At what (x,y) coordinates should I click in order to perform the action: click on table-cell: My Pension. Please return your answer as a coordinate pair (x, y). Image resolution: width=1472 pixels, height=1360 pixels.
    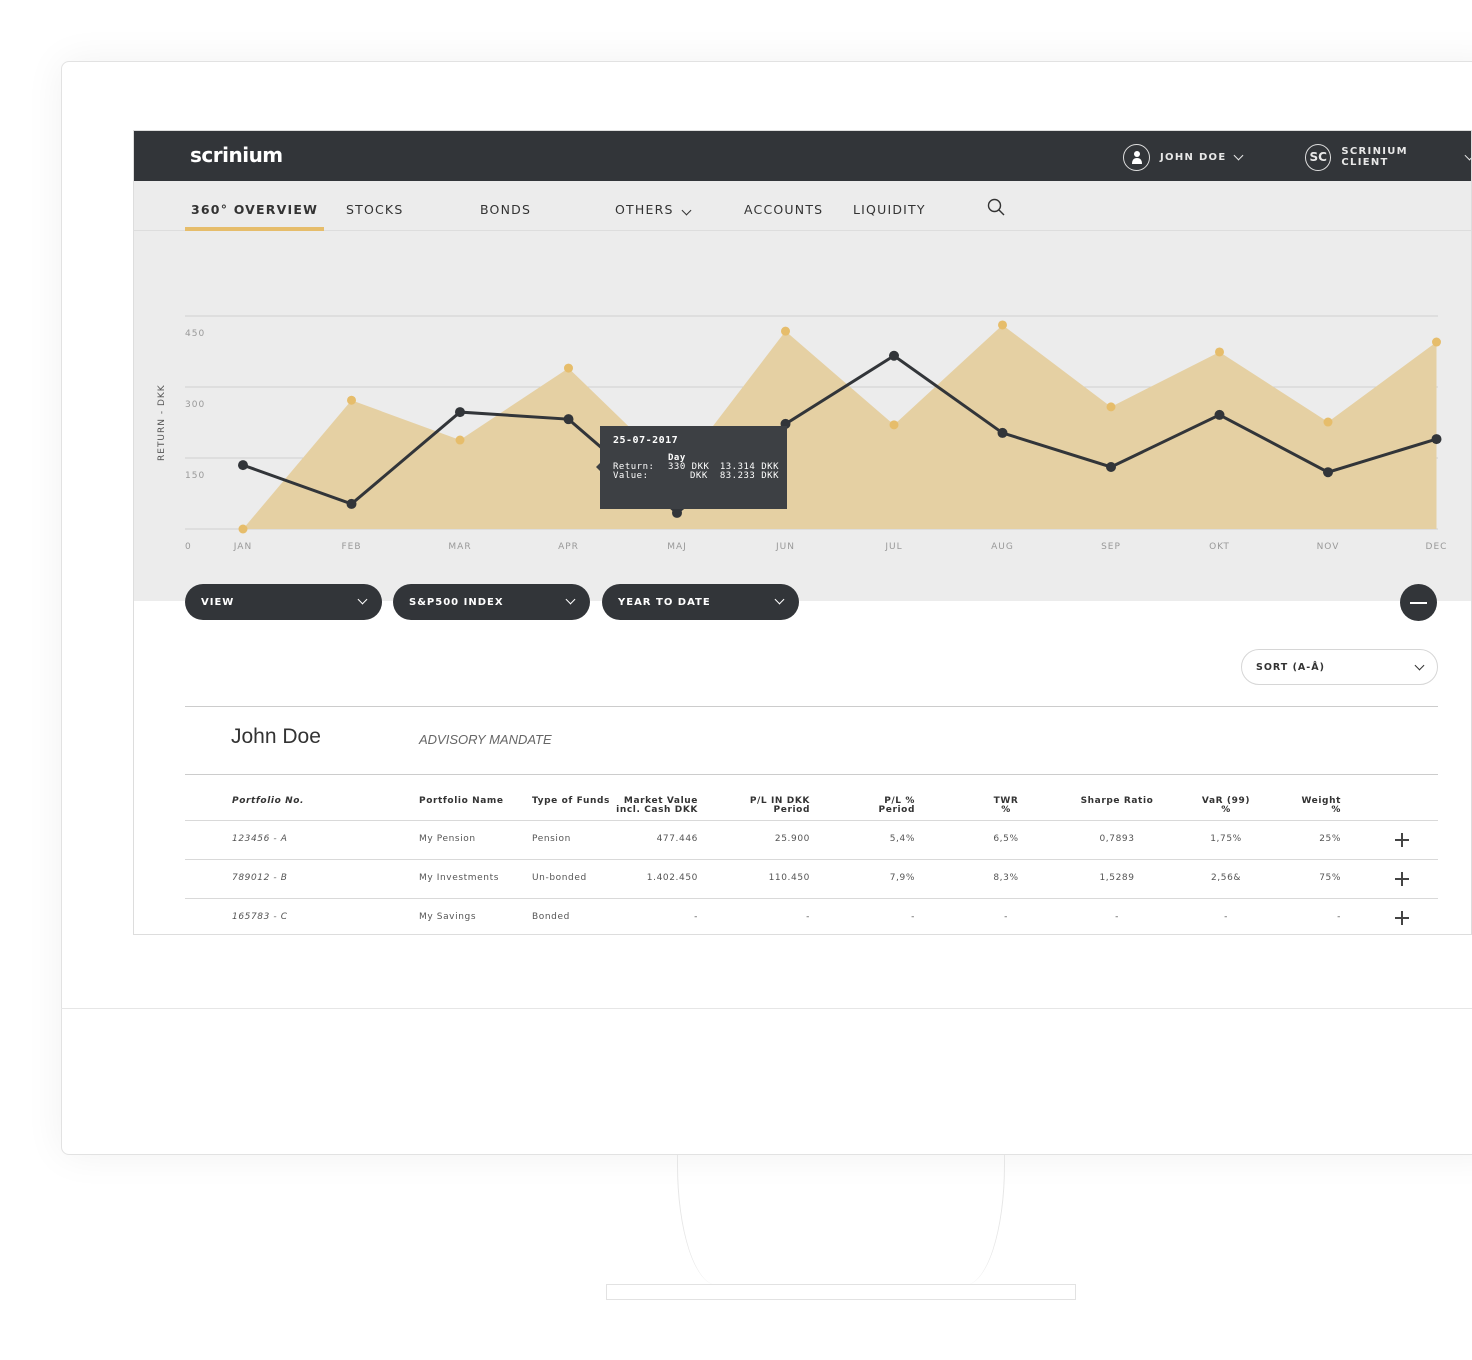
    Looking at the image, I should click on (447, 839).